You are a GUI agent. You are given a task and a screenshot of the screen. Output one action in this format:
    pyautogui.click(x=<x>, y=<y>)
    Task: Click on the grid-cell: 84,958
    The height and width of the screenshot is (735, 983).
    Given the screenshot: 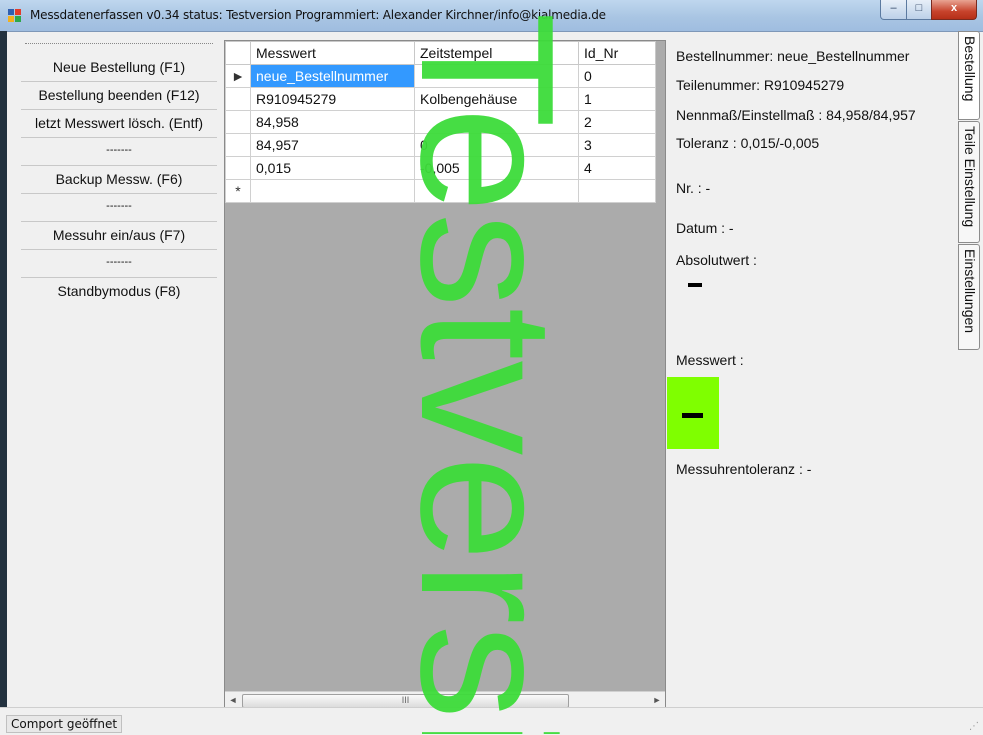 What is the action you would take?
    pyautogui.click(x=332, y=122)
    